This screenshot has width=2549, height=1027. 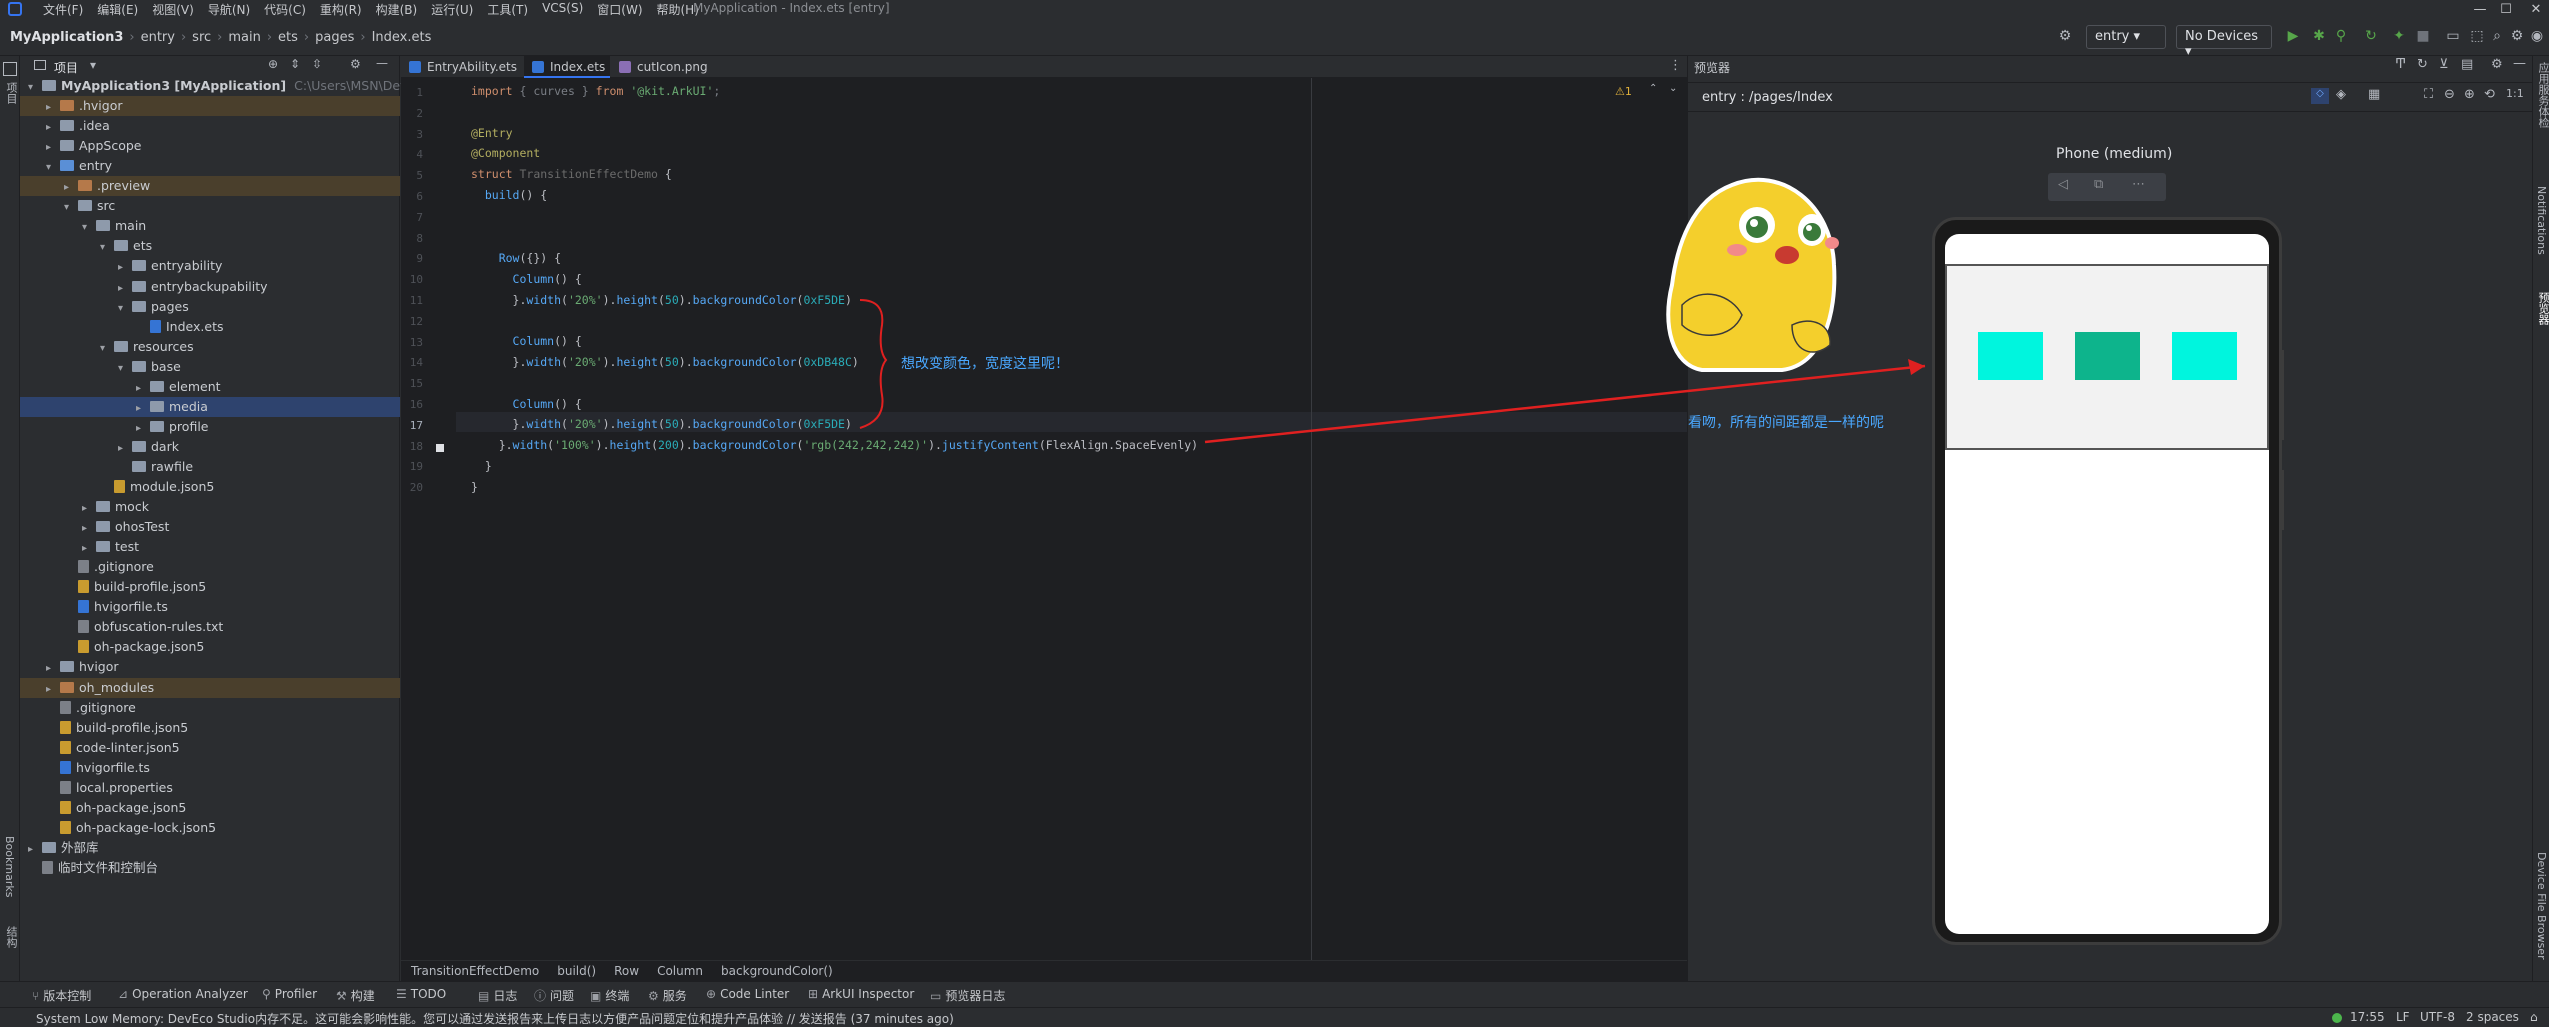 I want to click on bottom-tool-button: ⚲ Profiler, so click(x=289, y=994).